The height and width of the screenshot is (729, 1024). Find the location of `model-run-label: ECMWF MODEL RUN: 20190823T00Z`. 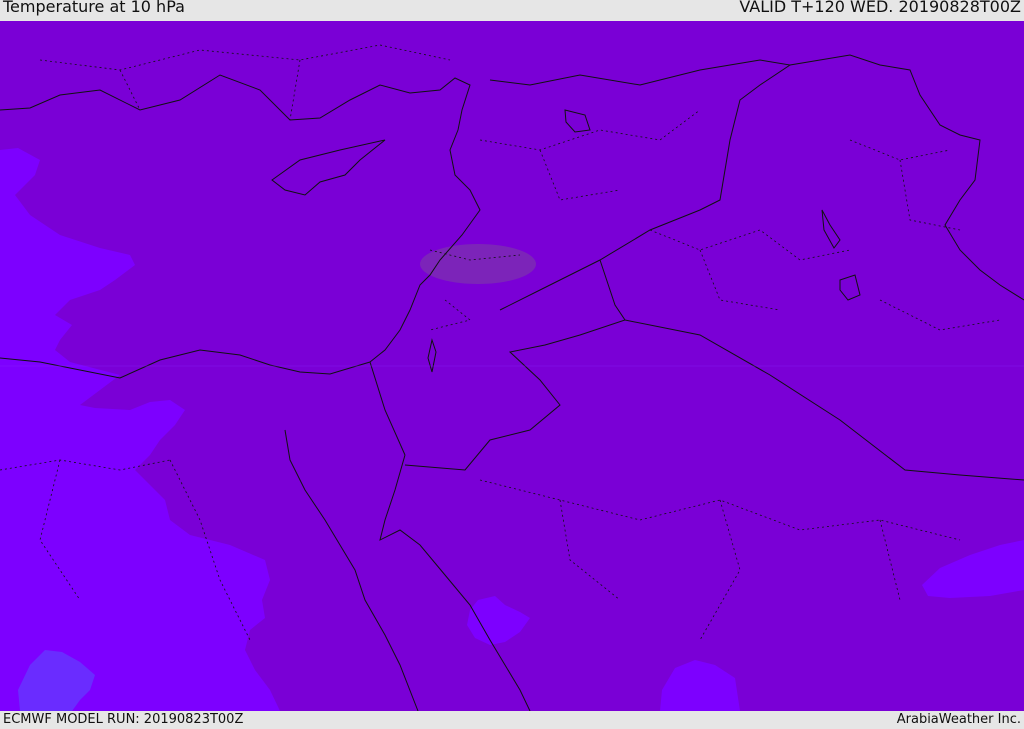

model-run-label: ECMWF MODEL RUN: 20190823T00Z is located at coordinates (123, 719).